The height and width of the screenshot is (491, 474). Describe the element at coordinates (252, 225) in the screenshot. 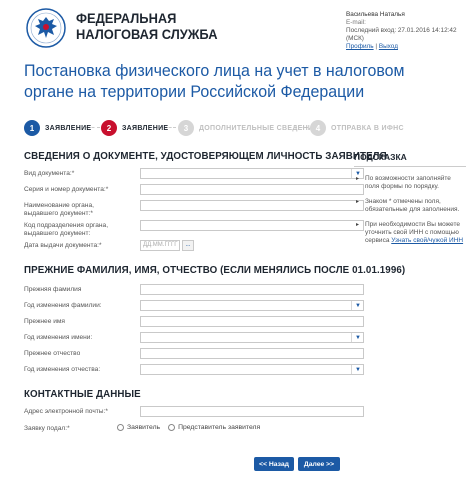

I see `issuer-code-input` at that location.